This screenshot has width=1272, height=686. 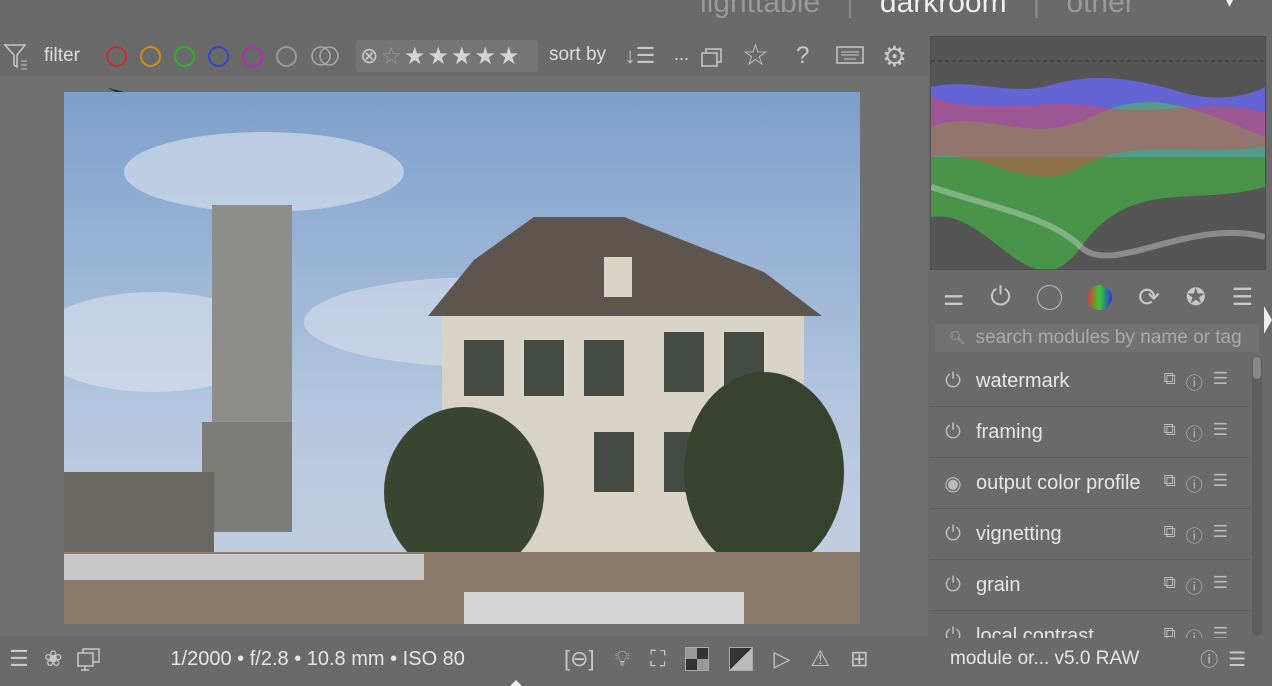 I want to click on keyboard-shortcuts-icon, so click(x=850, y=55).